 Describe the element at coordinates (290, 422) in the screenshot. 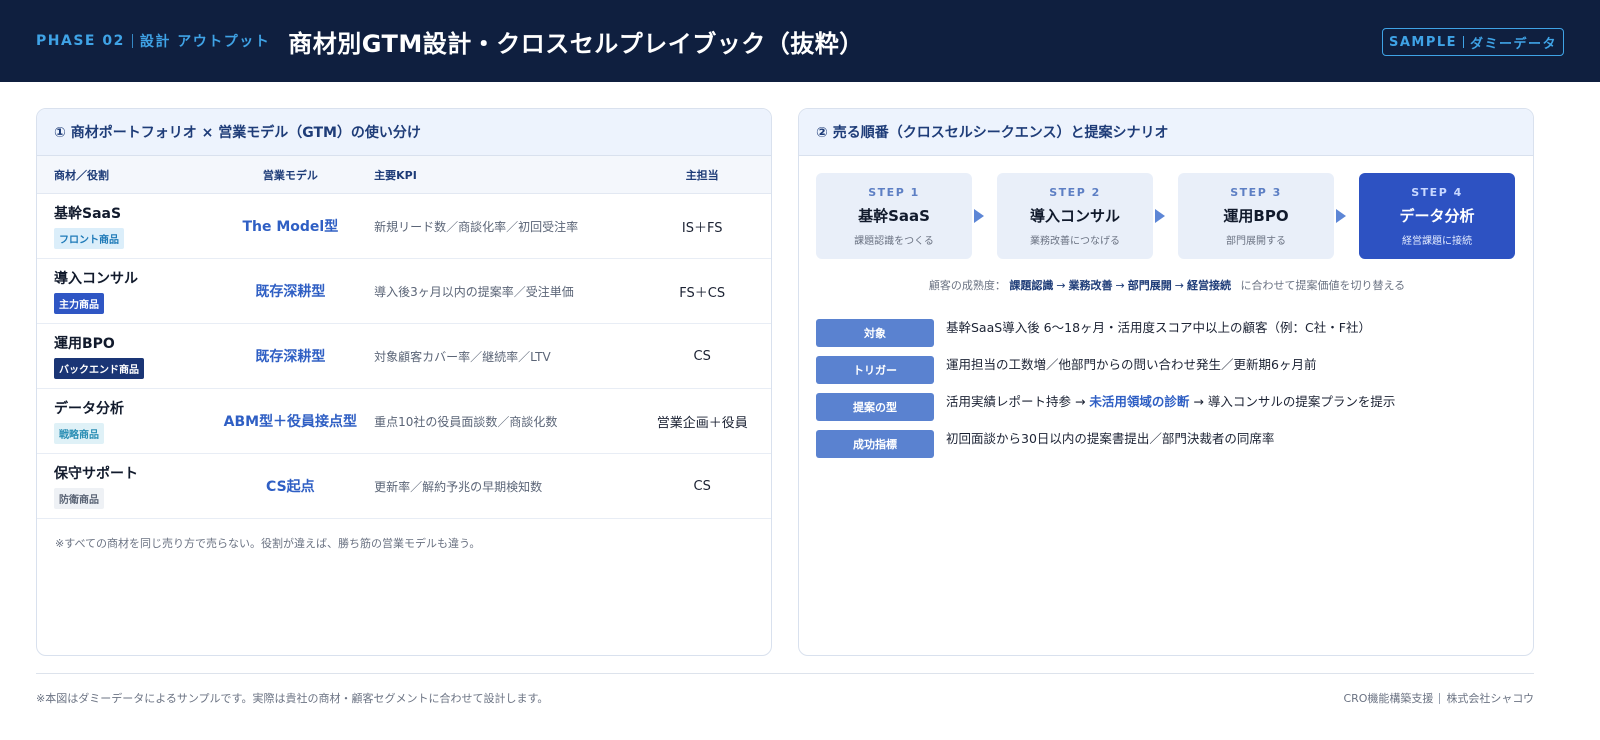

I see `sales-model: ABM型＋役員接点型` at that location.